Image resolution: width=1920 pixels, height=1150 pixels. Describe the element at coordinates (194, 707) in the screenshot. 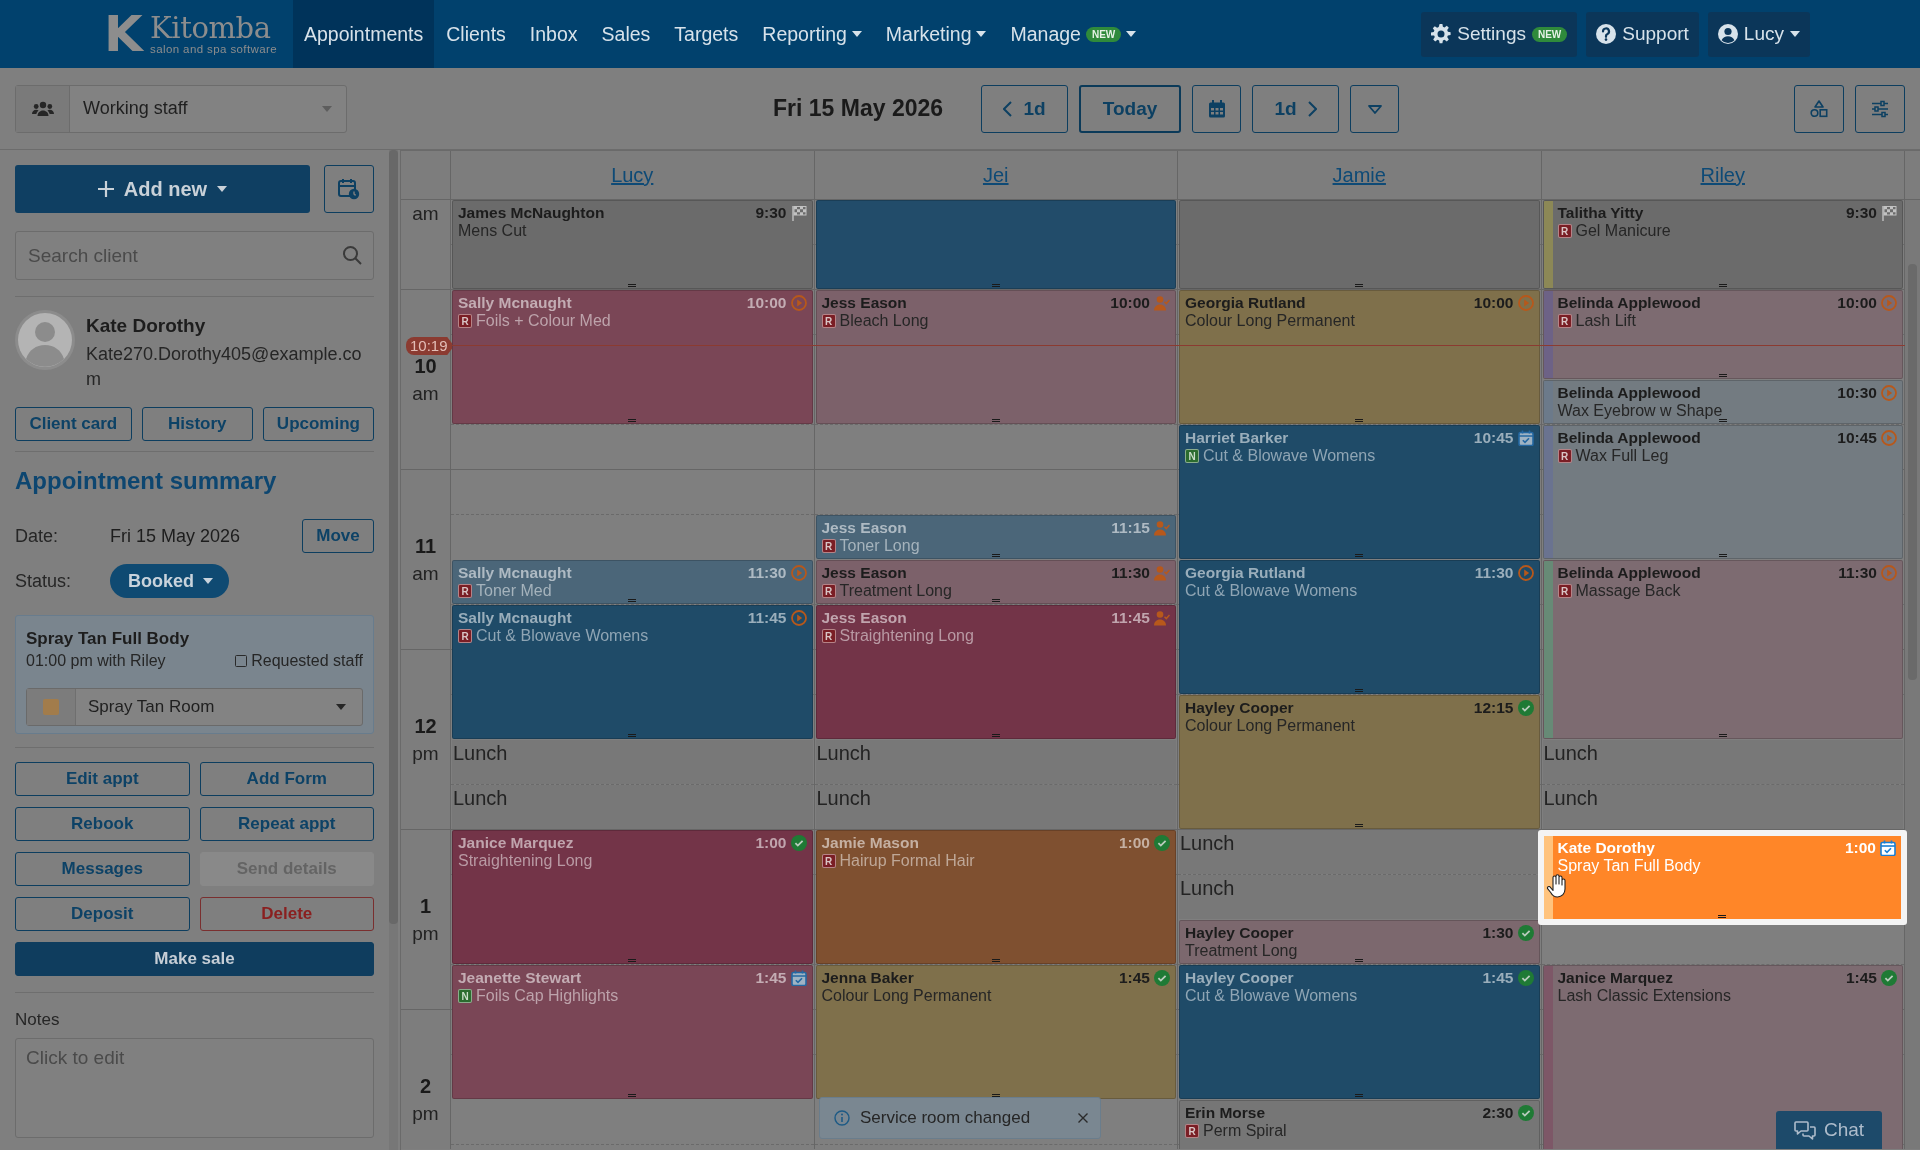

I see `room-select: Spray Tan Room` at that location.